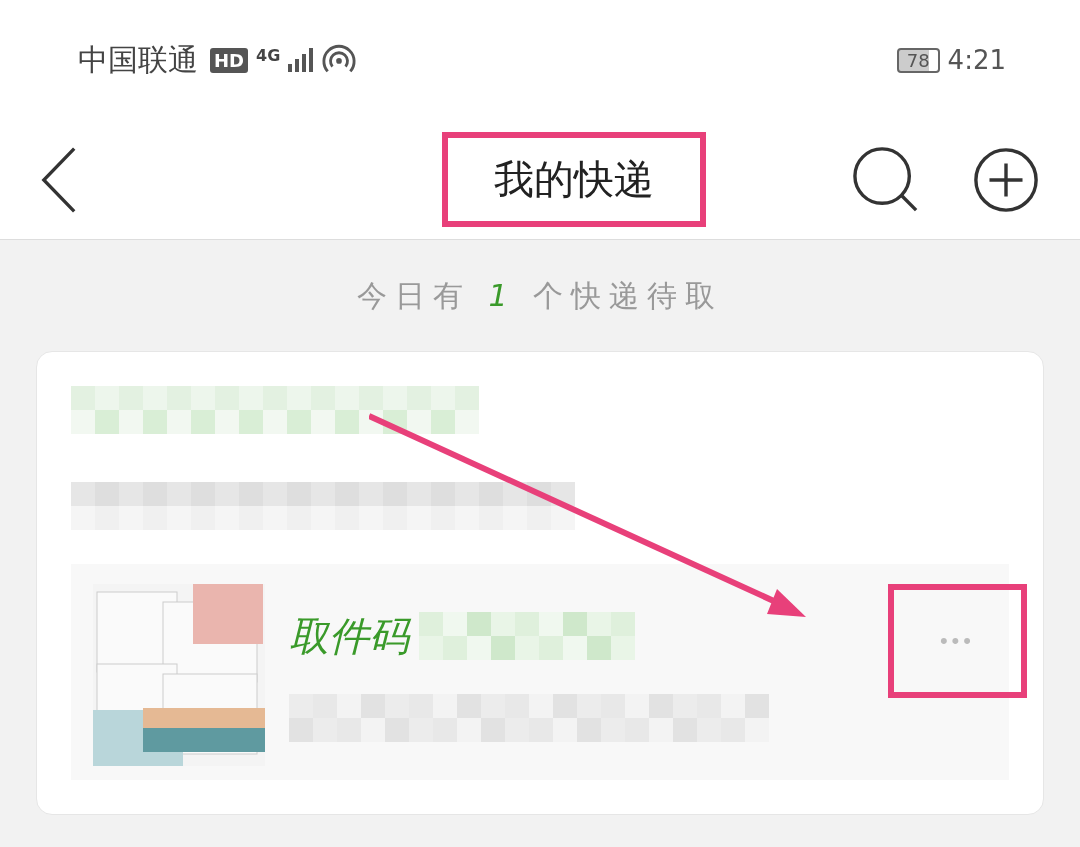 The image size is (1080, 847). I want to click on carrier-name: 中国联通, so click(138, 59).